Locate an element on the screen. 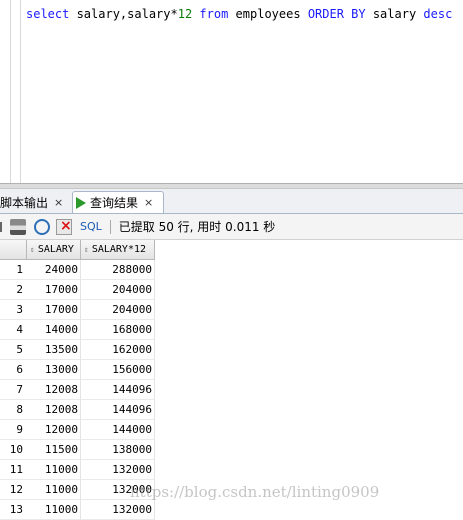  pin-icon is located at coordinates (1, 226).